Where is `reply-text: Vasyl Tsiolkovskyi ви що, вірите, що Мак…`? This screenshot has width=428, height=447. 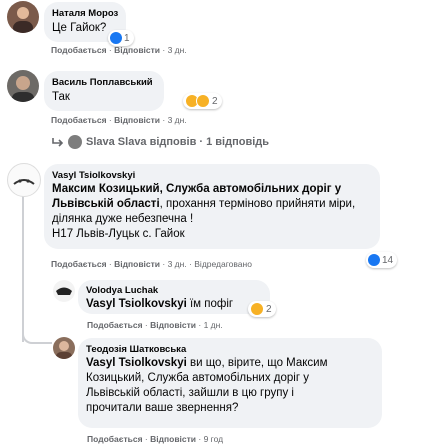 reply-text: Vasyl Tsiolkovskyi ви що, вірите, що Мак… is located at coordinates (207, 385).